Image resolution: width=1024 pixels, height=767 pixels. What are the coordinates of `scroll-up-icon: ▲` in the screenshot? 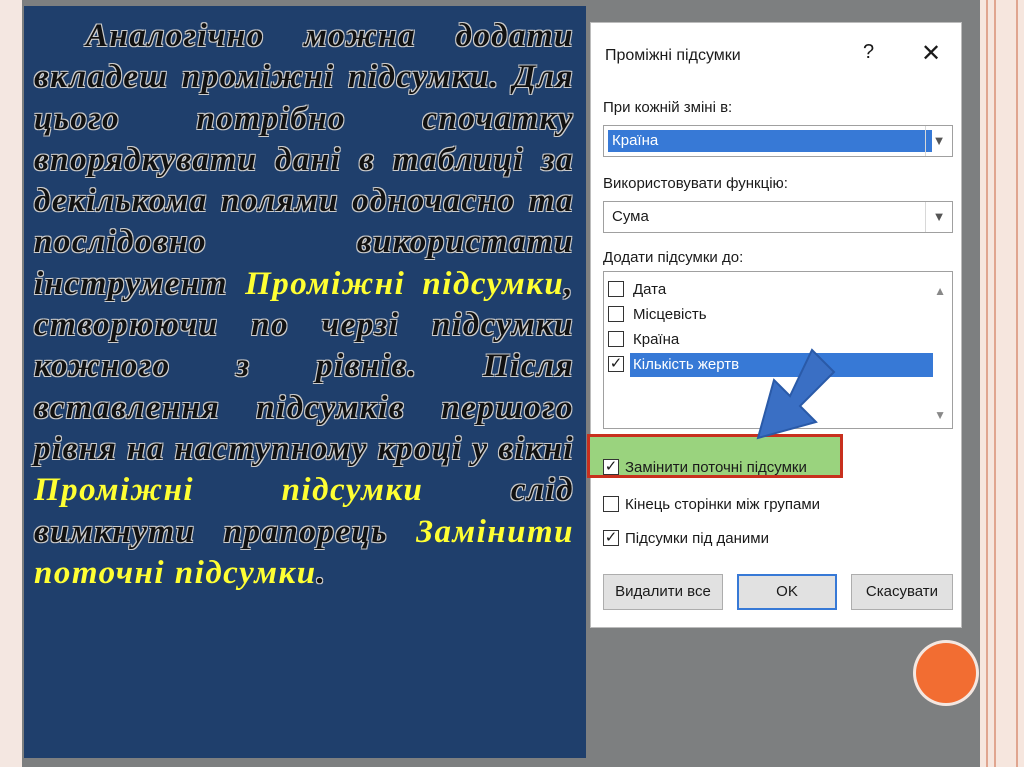 It's located at (940, 291).